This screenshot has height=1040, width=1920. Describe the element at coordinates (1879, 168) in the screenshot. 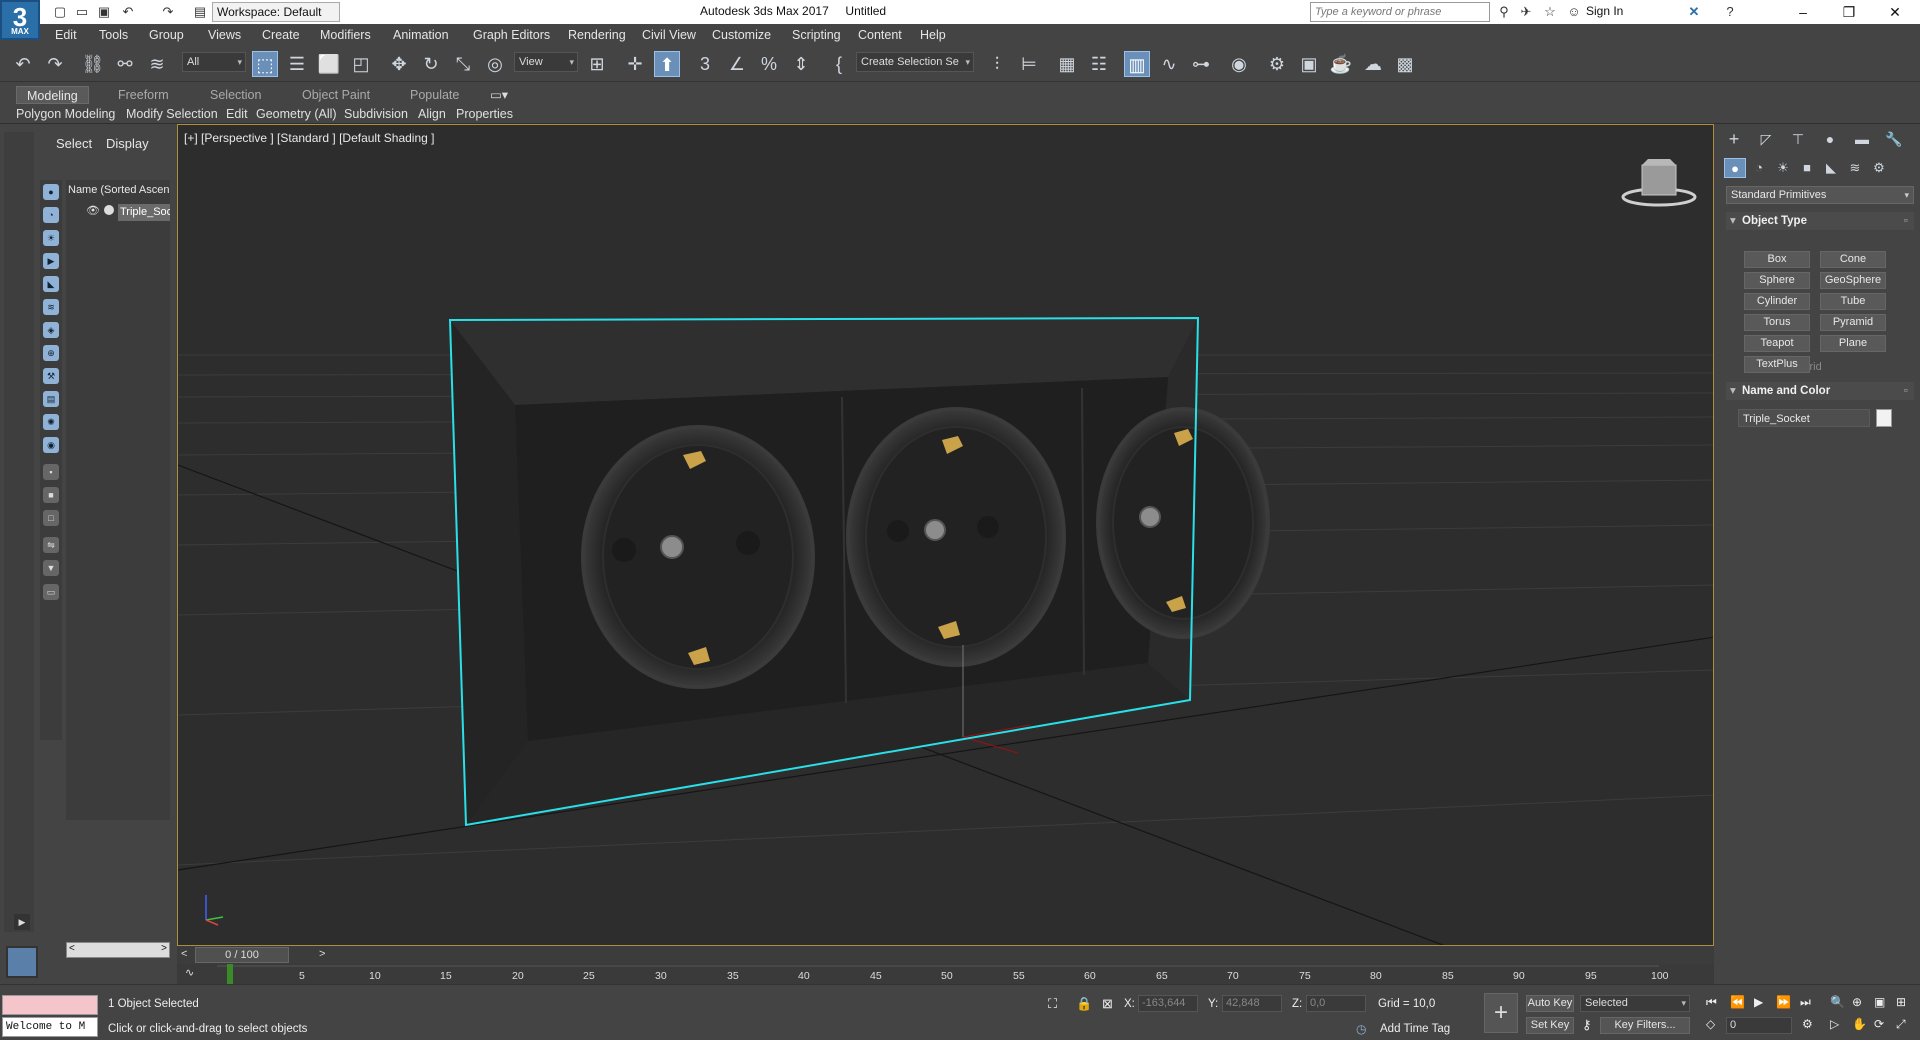

I see `systems-category-icon: ⚙` at that location.